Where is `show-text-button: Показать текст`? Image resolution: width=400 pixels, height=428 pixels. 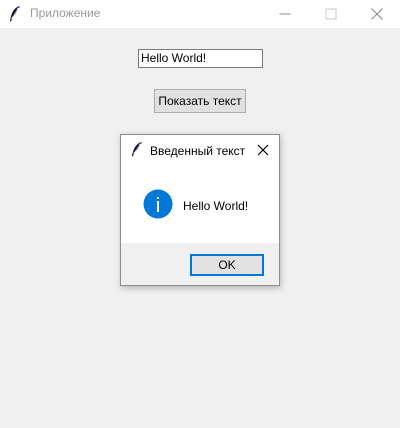
show-text-button: Показать текст is located at coordinates (200, 101).